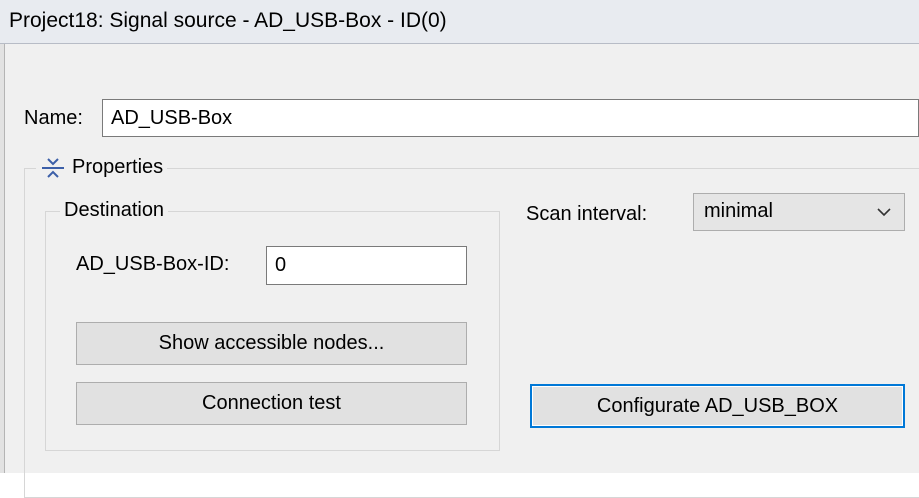  I want to click on box-id-label: AD_USB-Box-ID:, so click(153, 264).